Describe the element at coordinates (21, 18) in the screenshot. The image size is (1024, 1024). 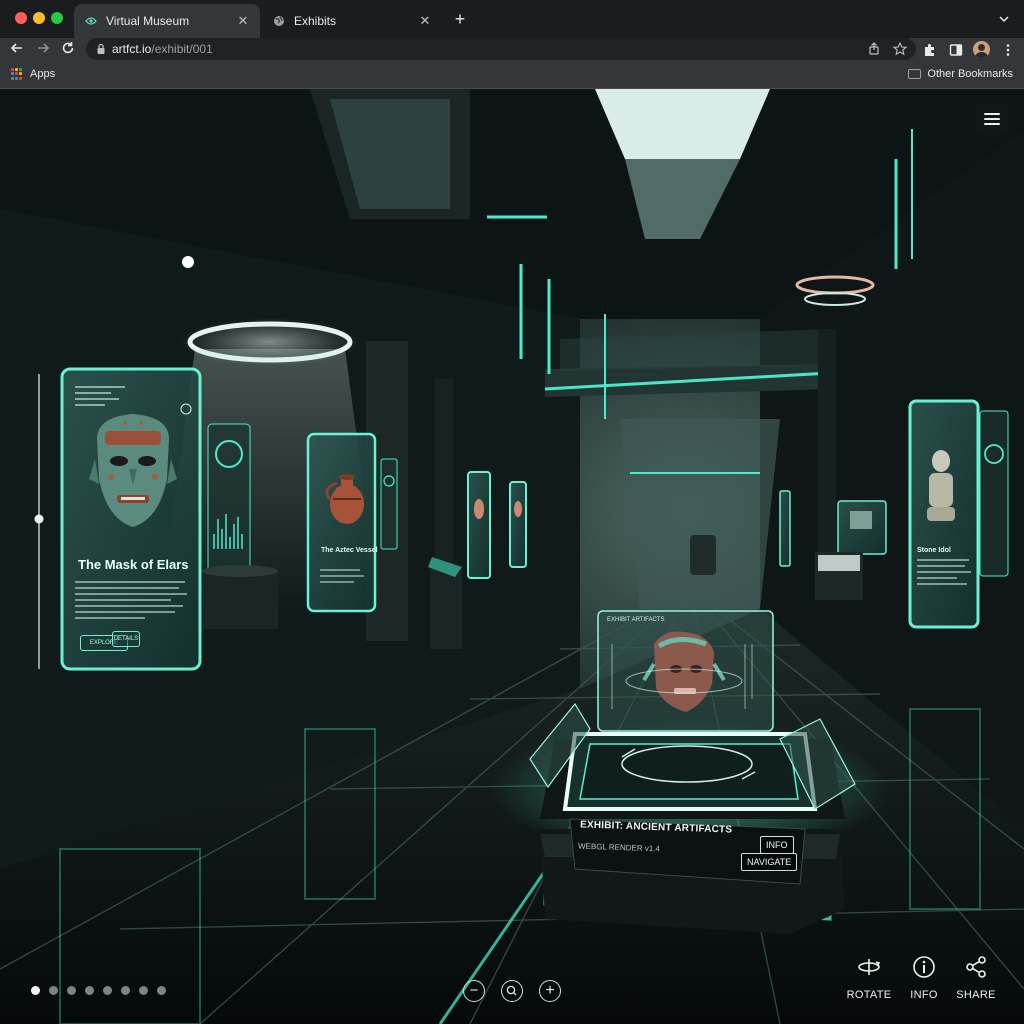
I see `close-window-button` at that location.